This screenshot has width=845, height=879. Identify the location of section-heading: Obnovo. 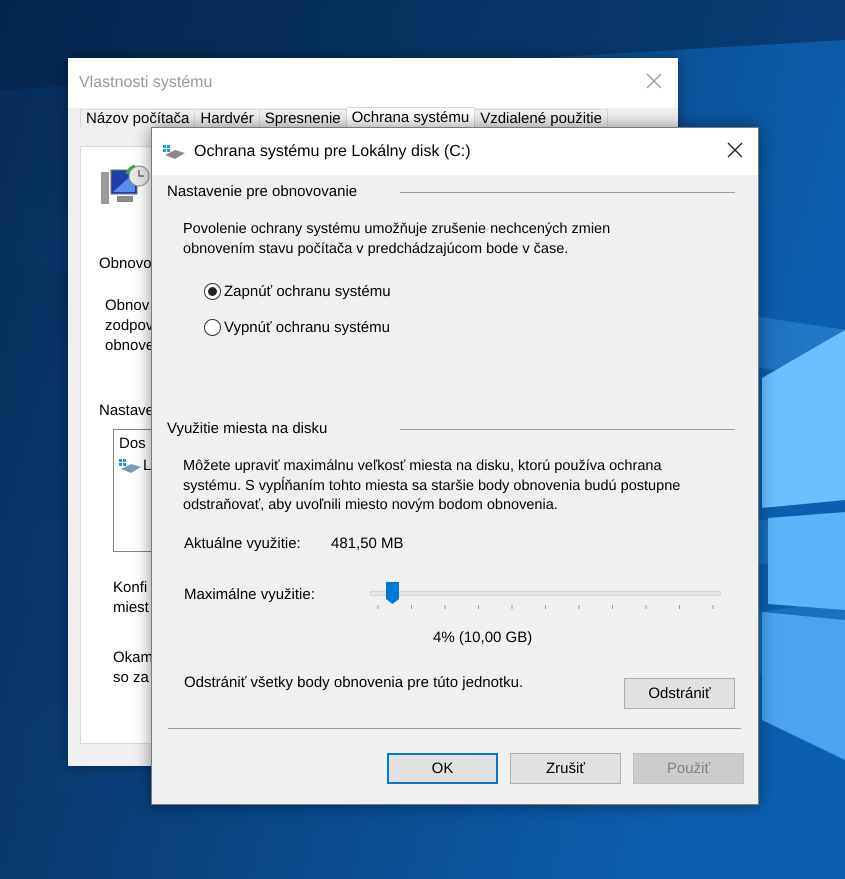
(125, 264).